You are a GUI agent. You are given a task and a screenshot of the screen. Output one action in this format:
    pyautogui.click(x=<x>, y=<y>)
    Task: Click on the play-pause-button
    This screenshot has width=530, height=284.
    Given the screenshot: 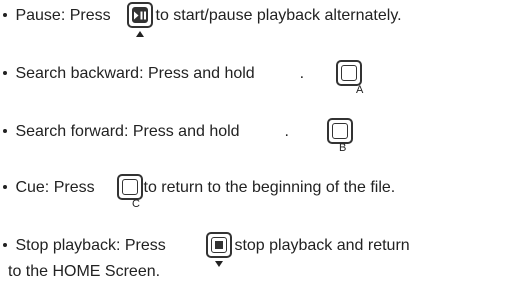 What is the action you would take?
    pyautogui.click(x=140, y=15)
    